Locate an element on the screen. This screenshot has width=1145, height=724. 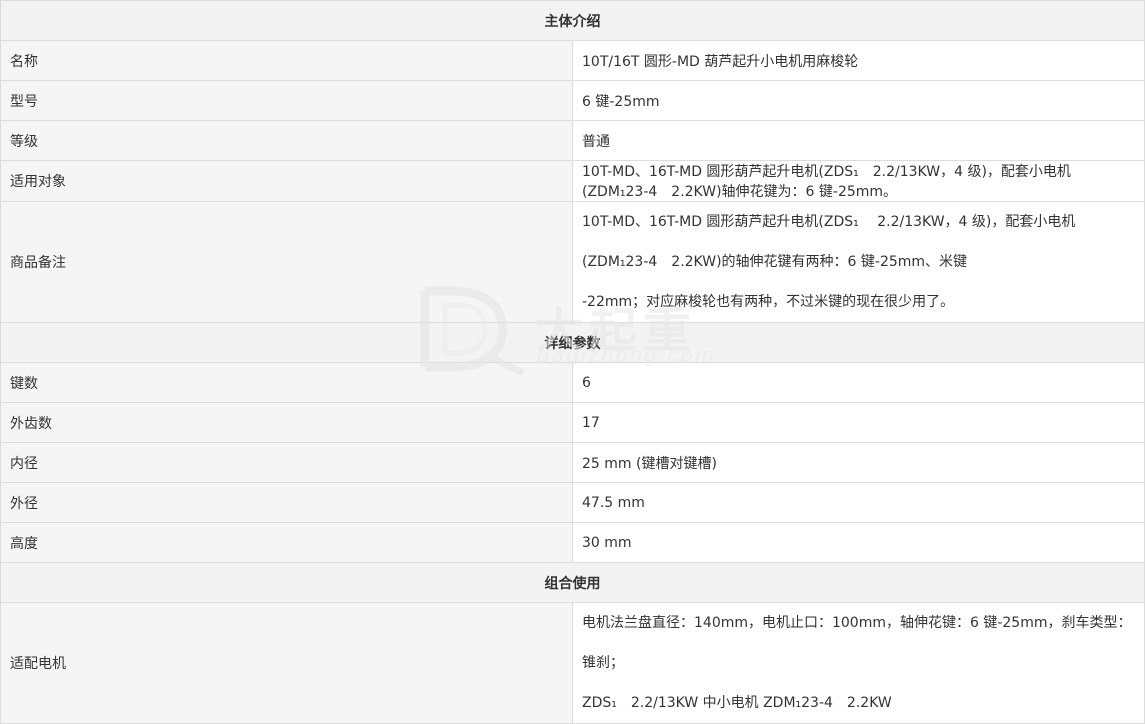
row-label-applicable: 适用对象 is located at coordinates (286, 181).